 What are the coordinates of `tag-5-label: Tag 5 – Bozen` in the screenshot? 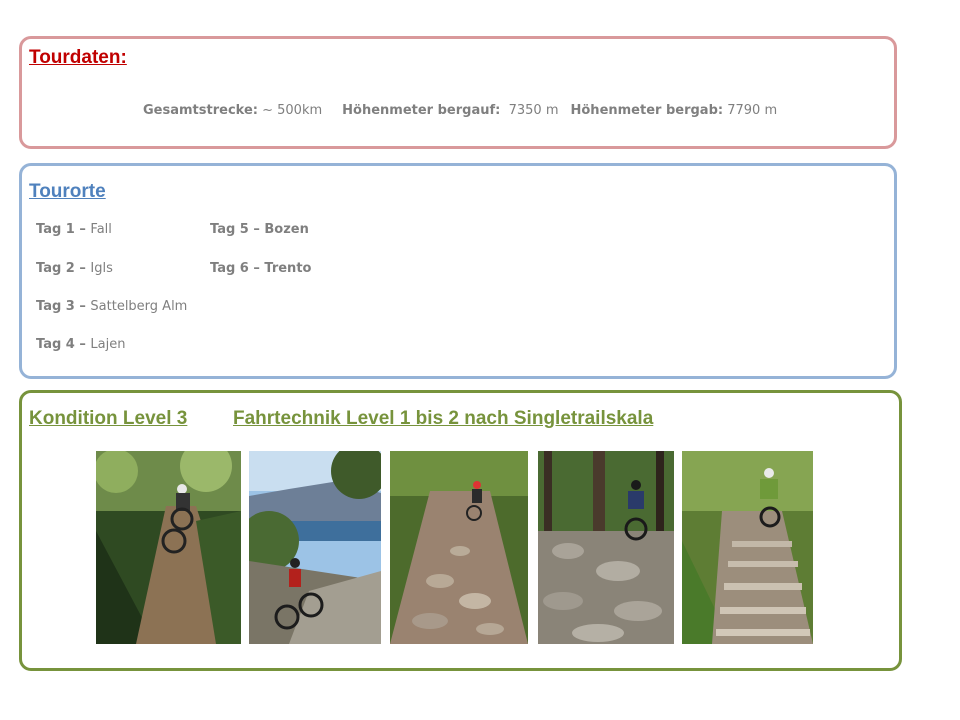 It's located at (259, 229).